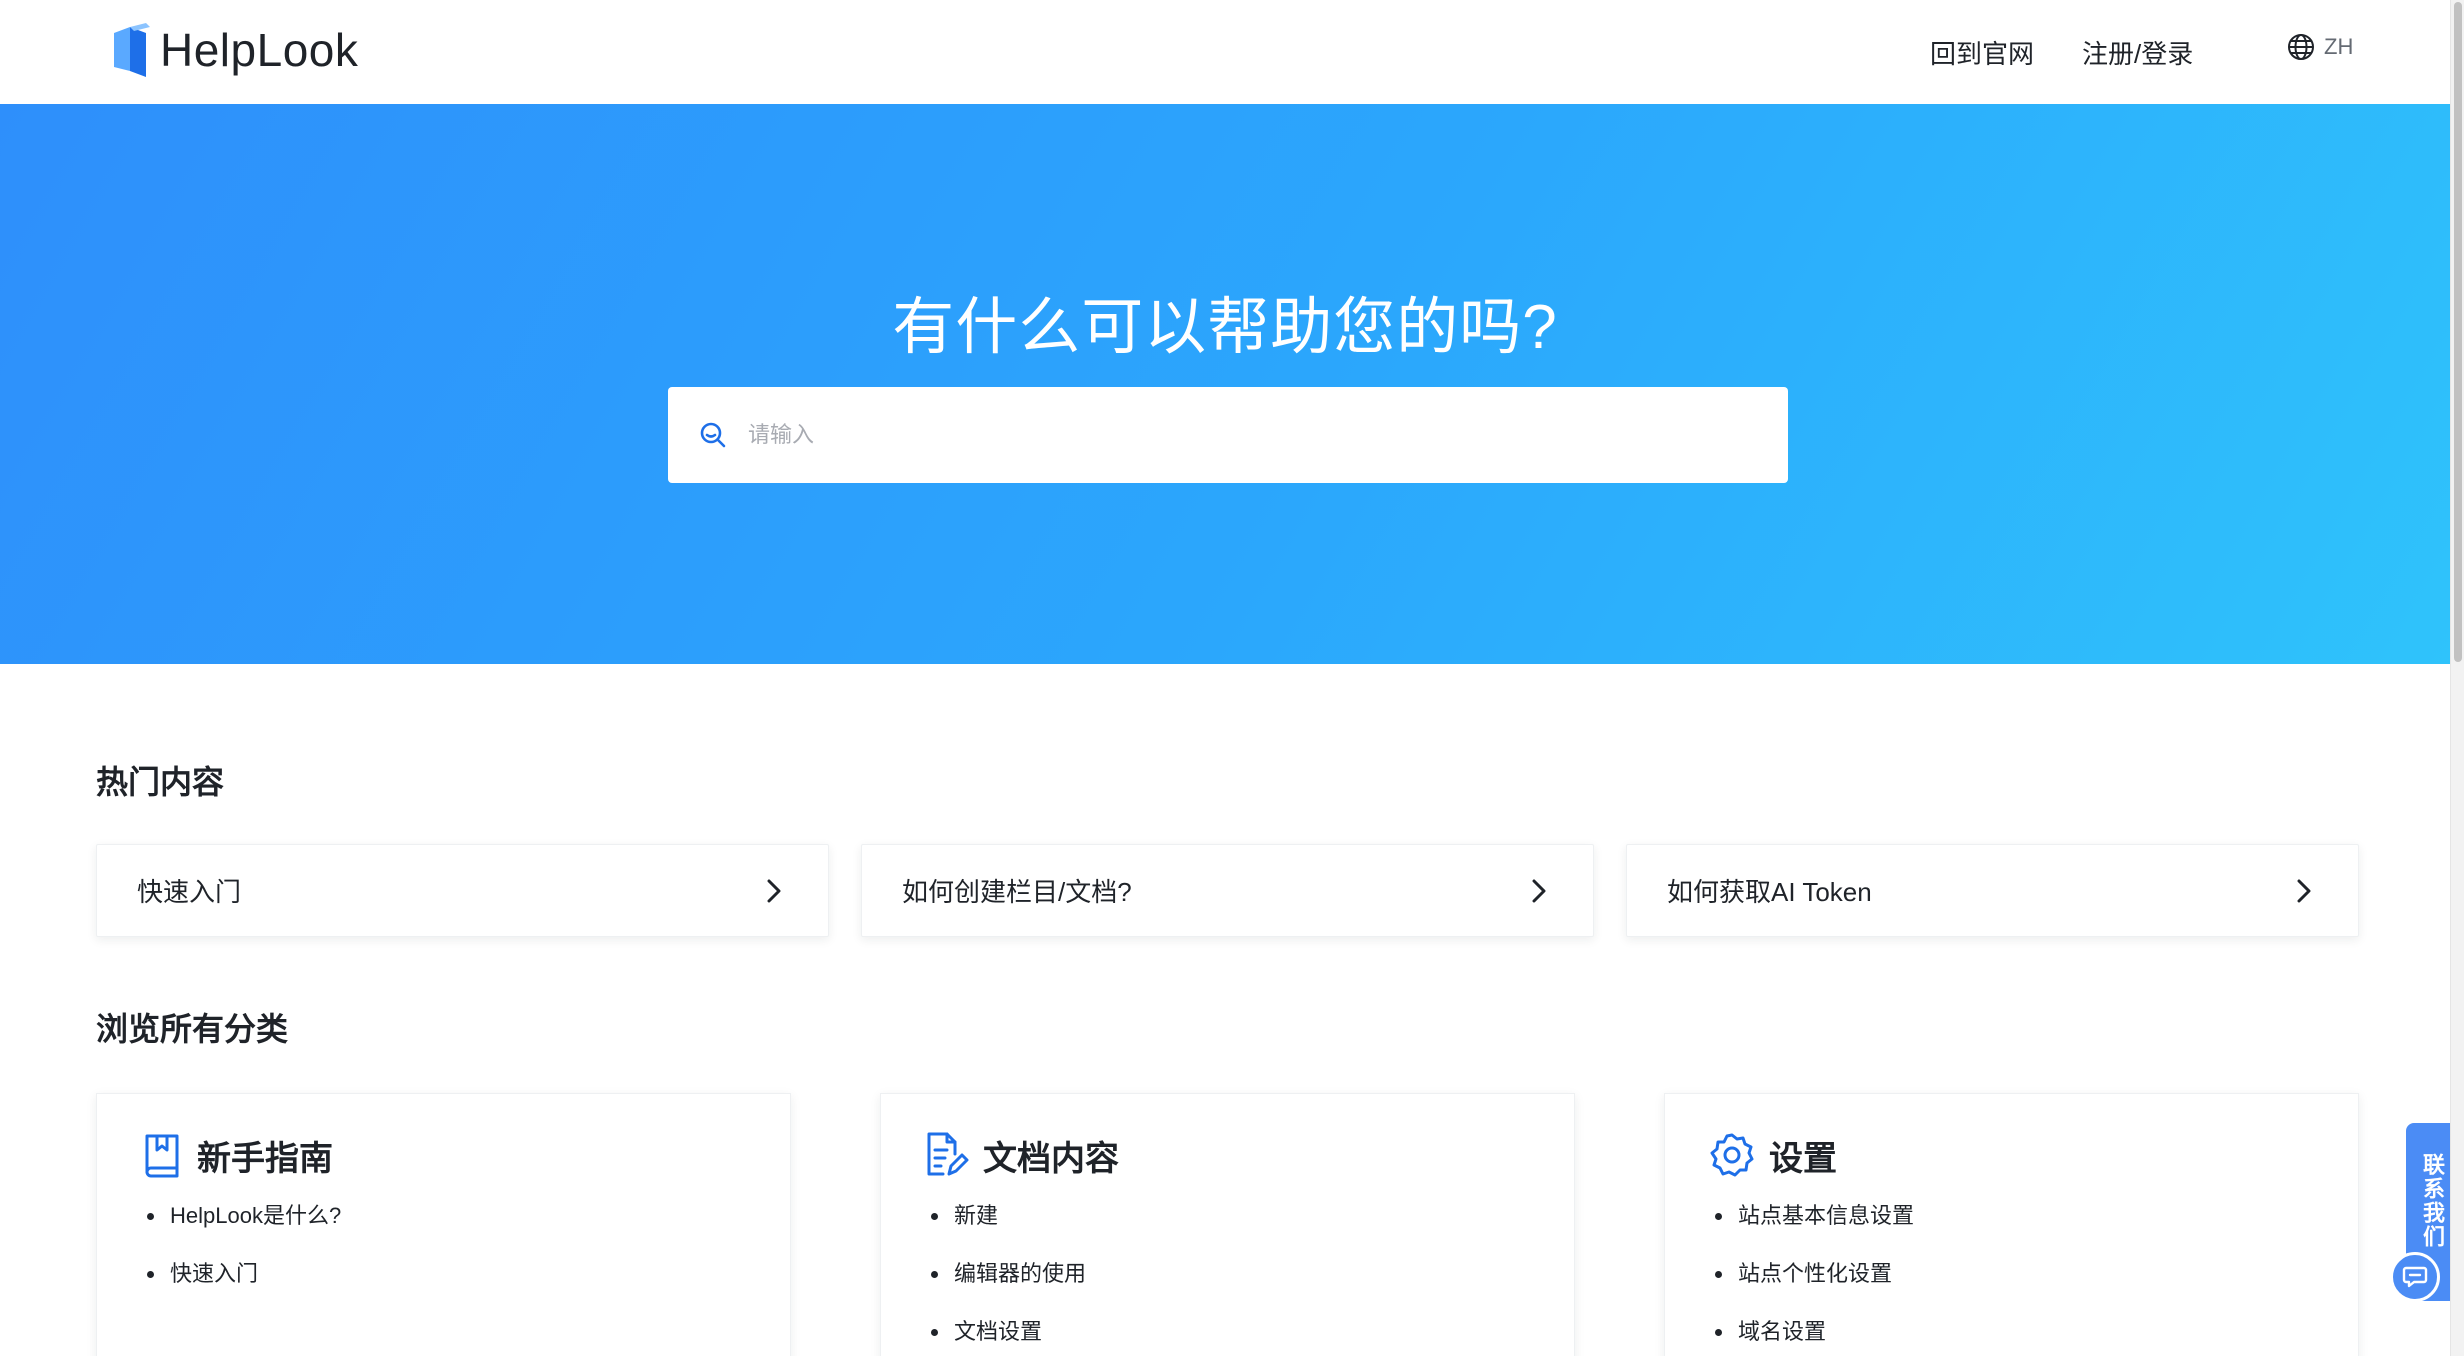 The width and height of the screenshot is (2464, 1356). Describe the element at coordinates (462, 890) in the screenshot. I see `hot-item-quick-start: 快速入门` at that location.